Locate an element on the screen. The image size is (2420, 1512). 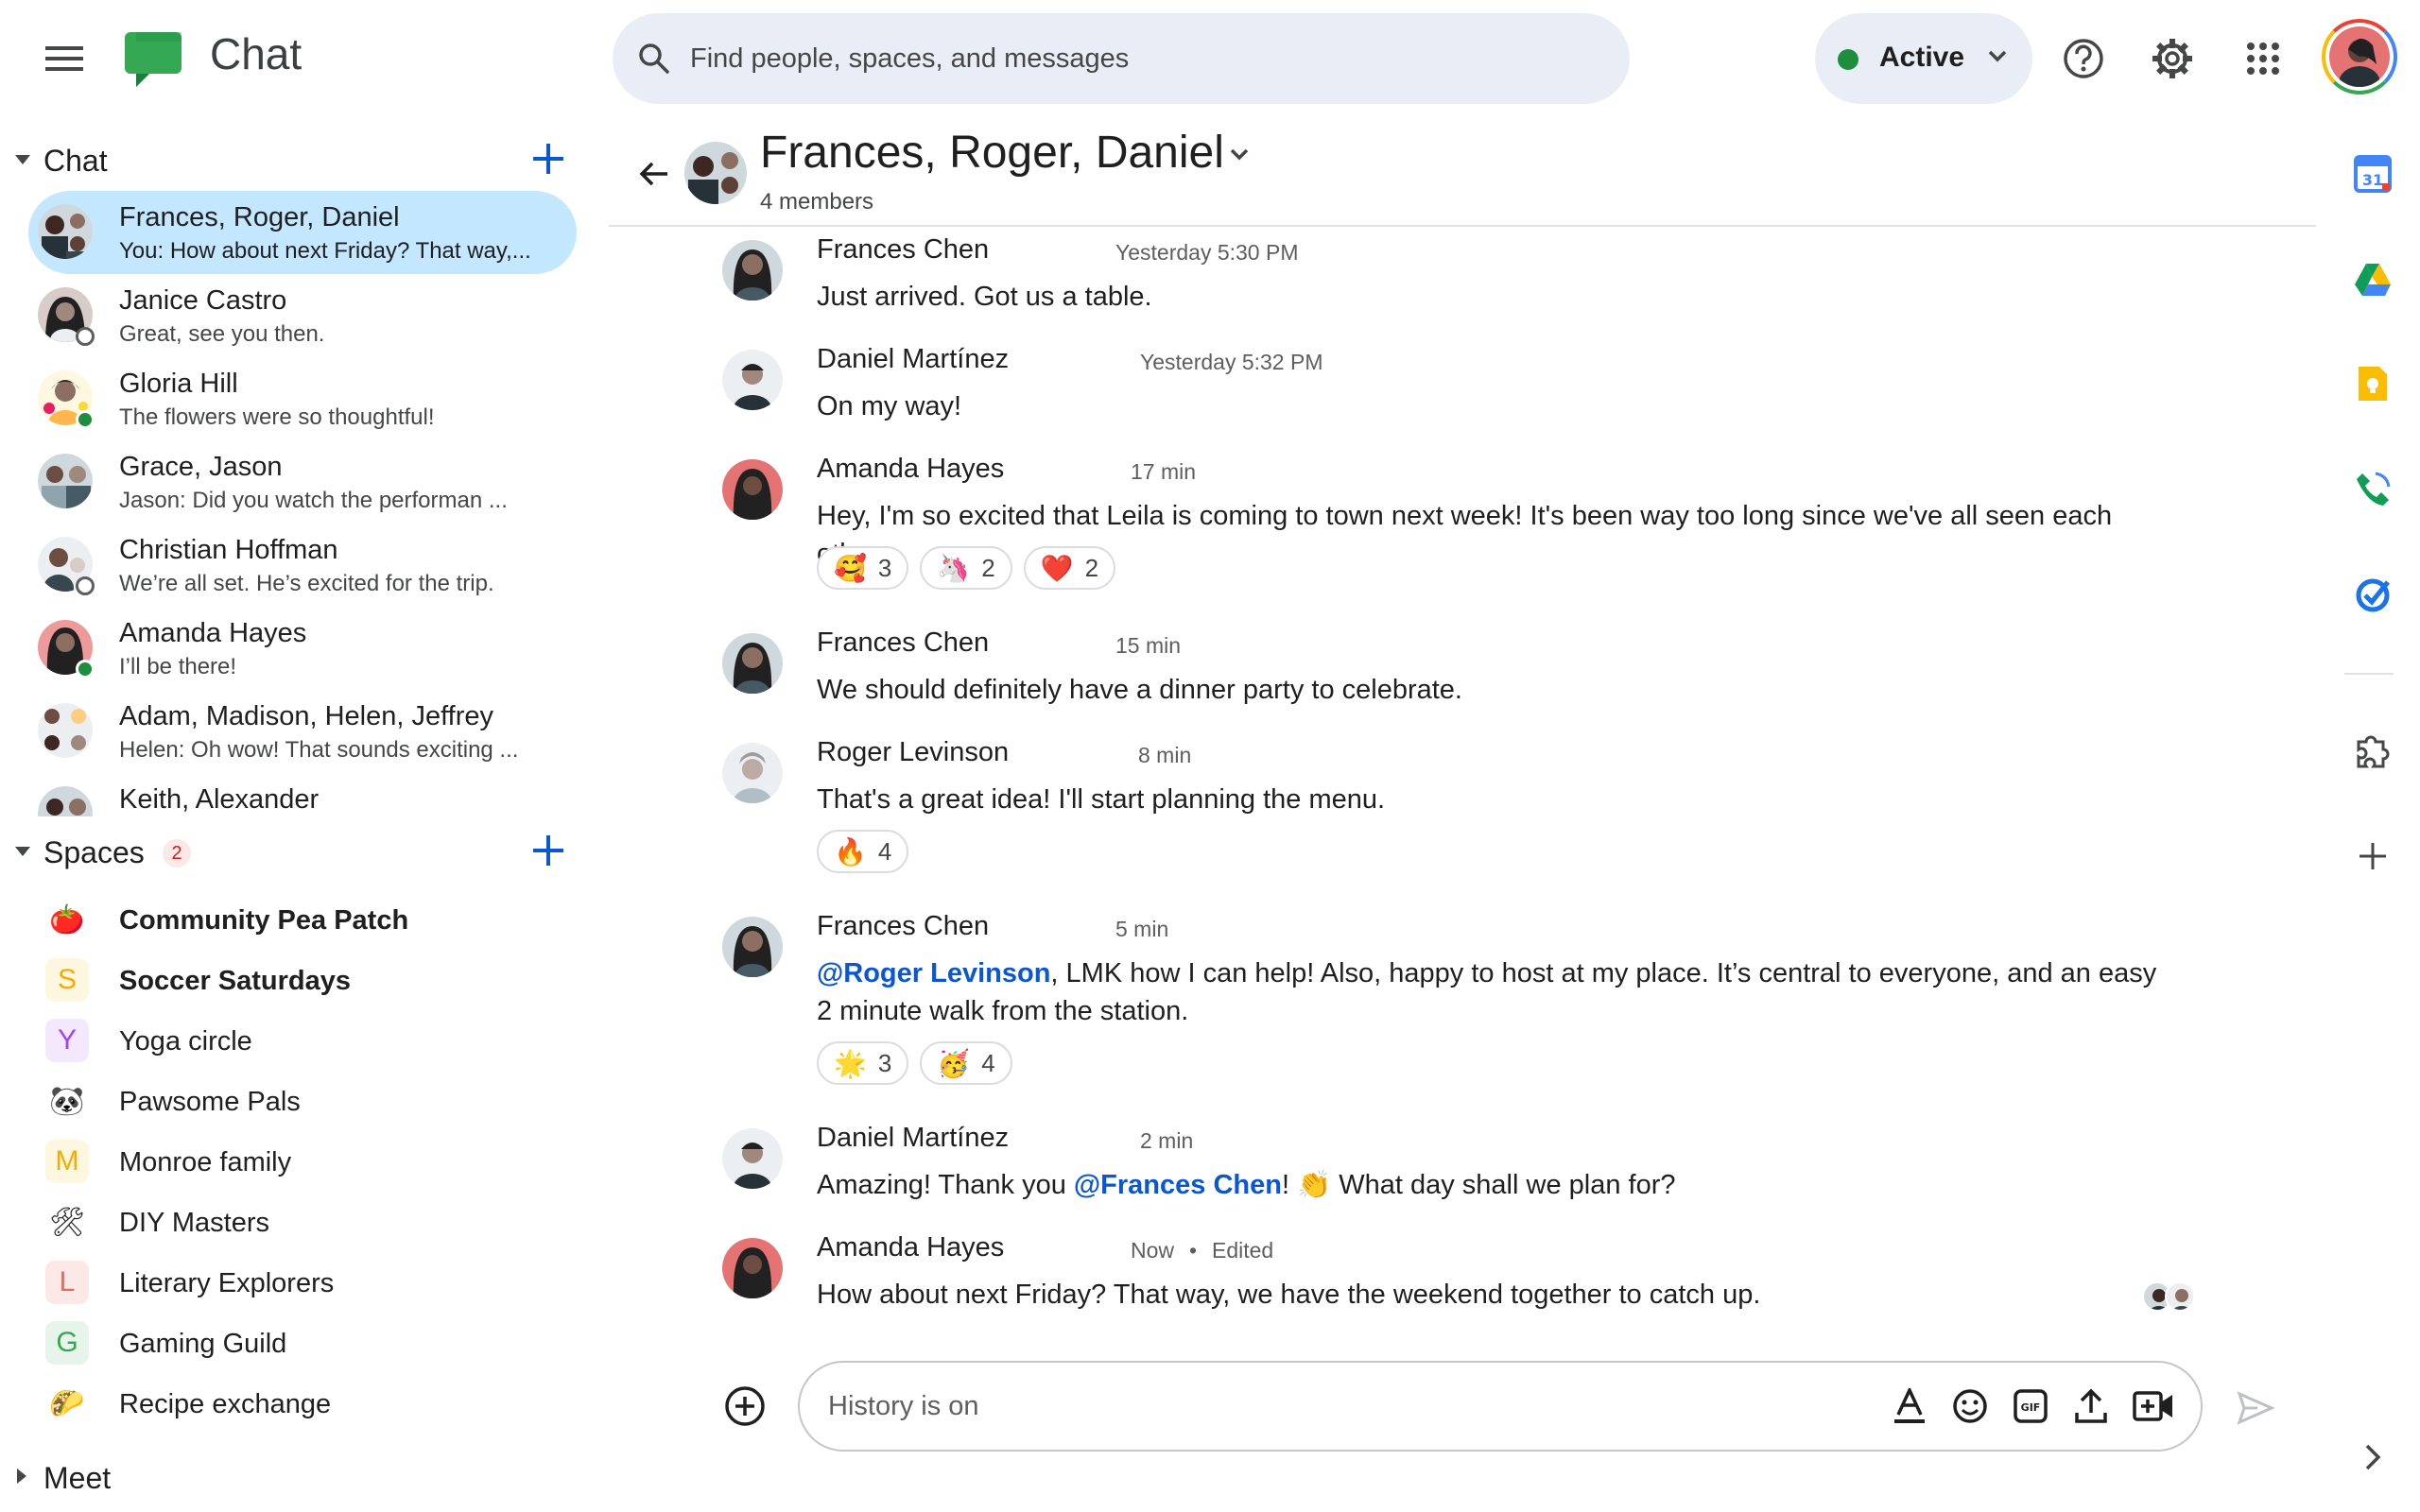
caret-right-icon is located at coordinates (22, 1476).